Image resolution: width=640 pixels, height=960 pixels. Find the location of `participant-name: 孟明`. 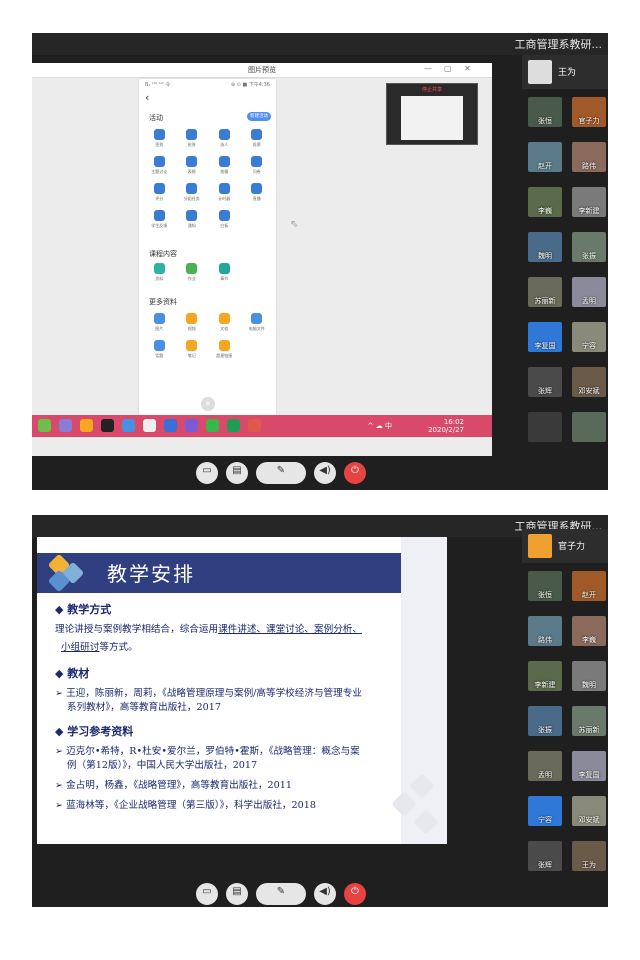

participant-name: 孟明 is located at coordinates (545, 775).